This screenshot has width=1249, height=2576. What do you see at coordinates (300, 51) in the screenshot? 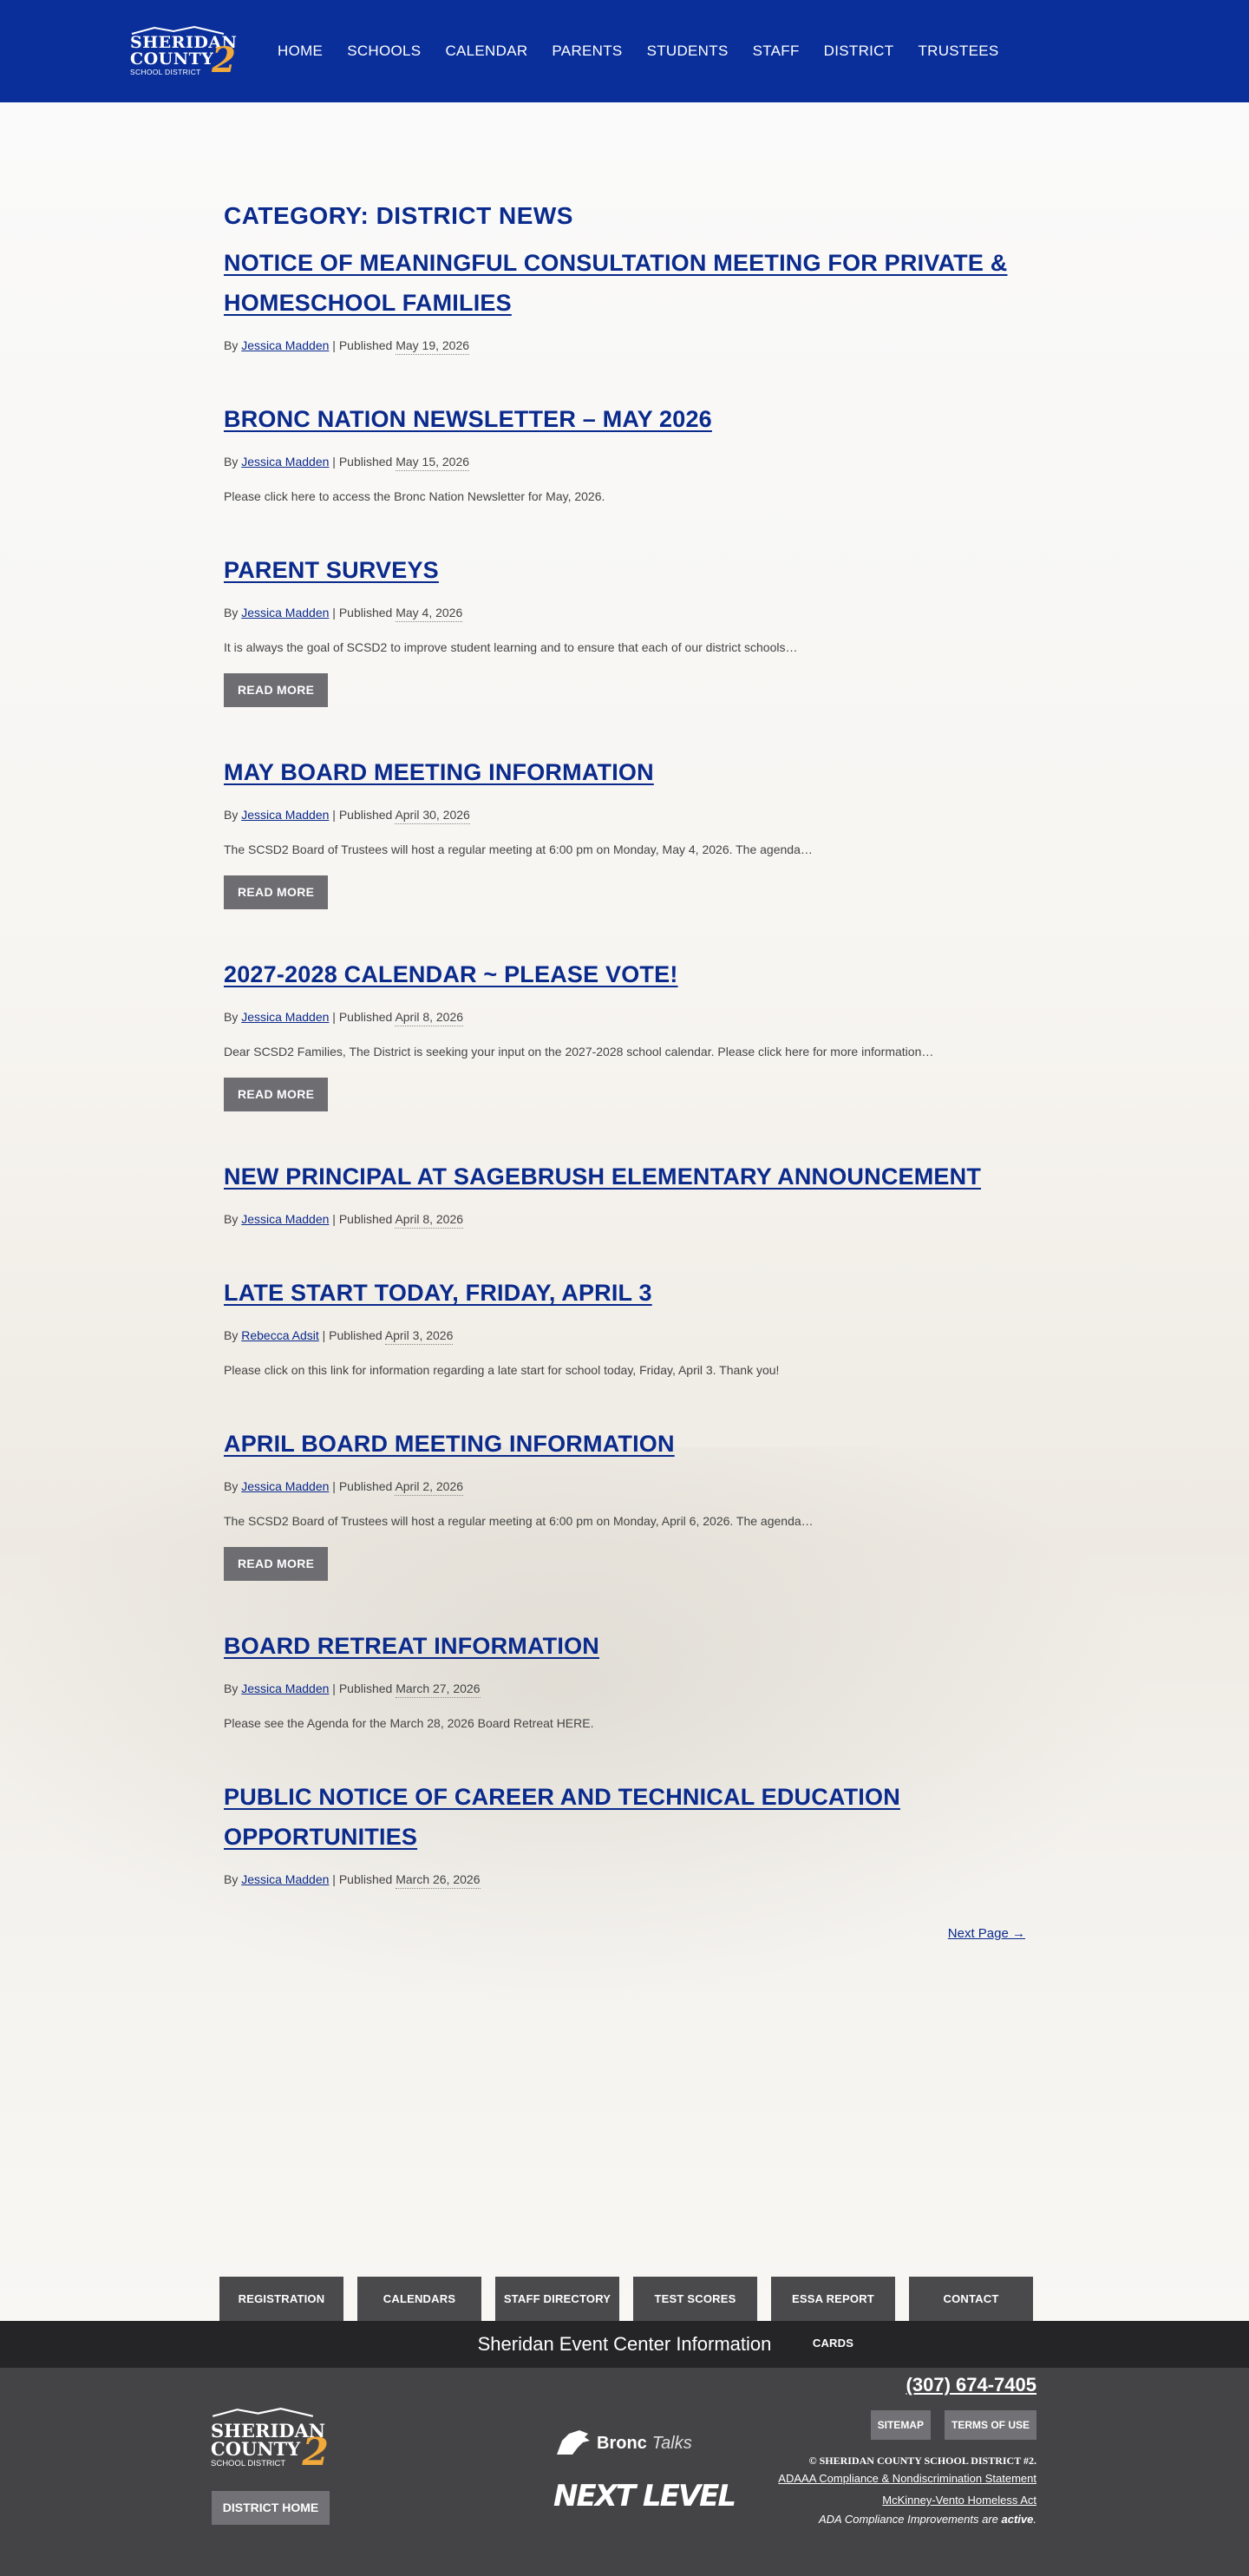
I see `nav-home: HOME` at bounding box center [300, 51].